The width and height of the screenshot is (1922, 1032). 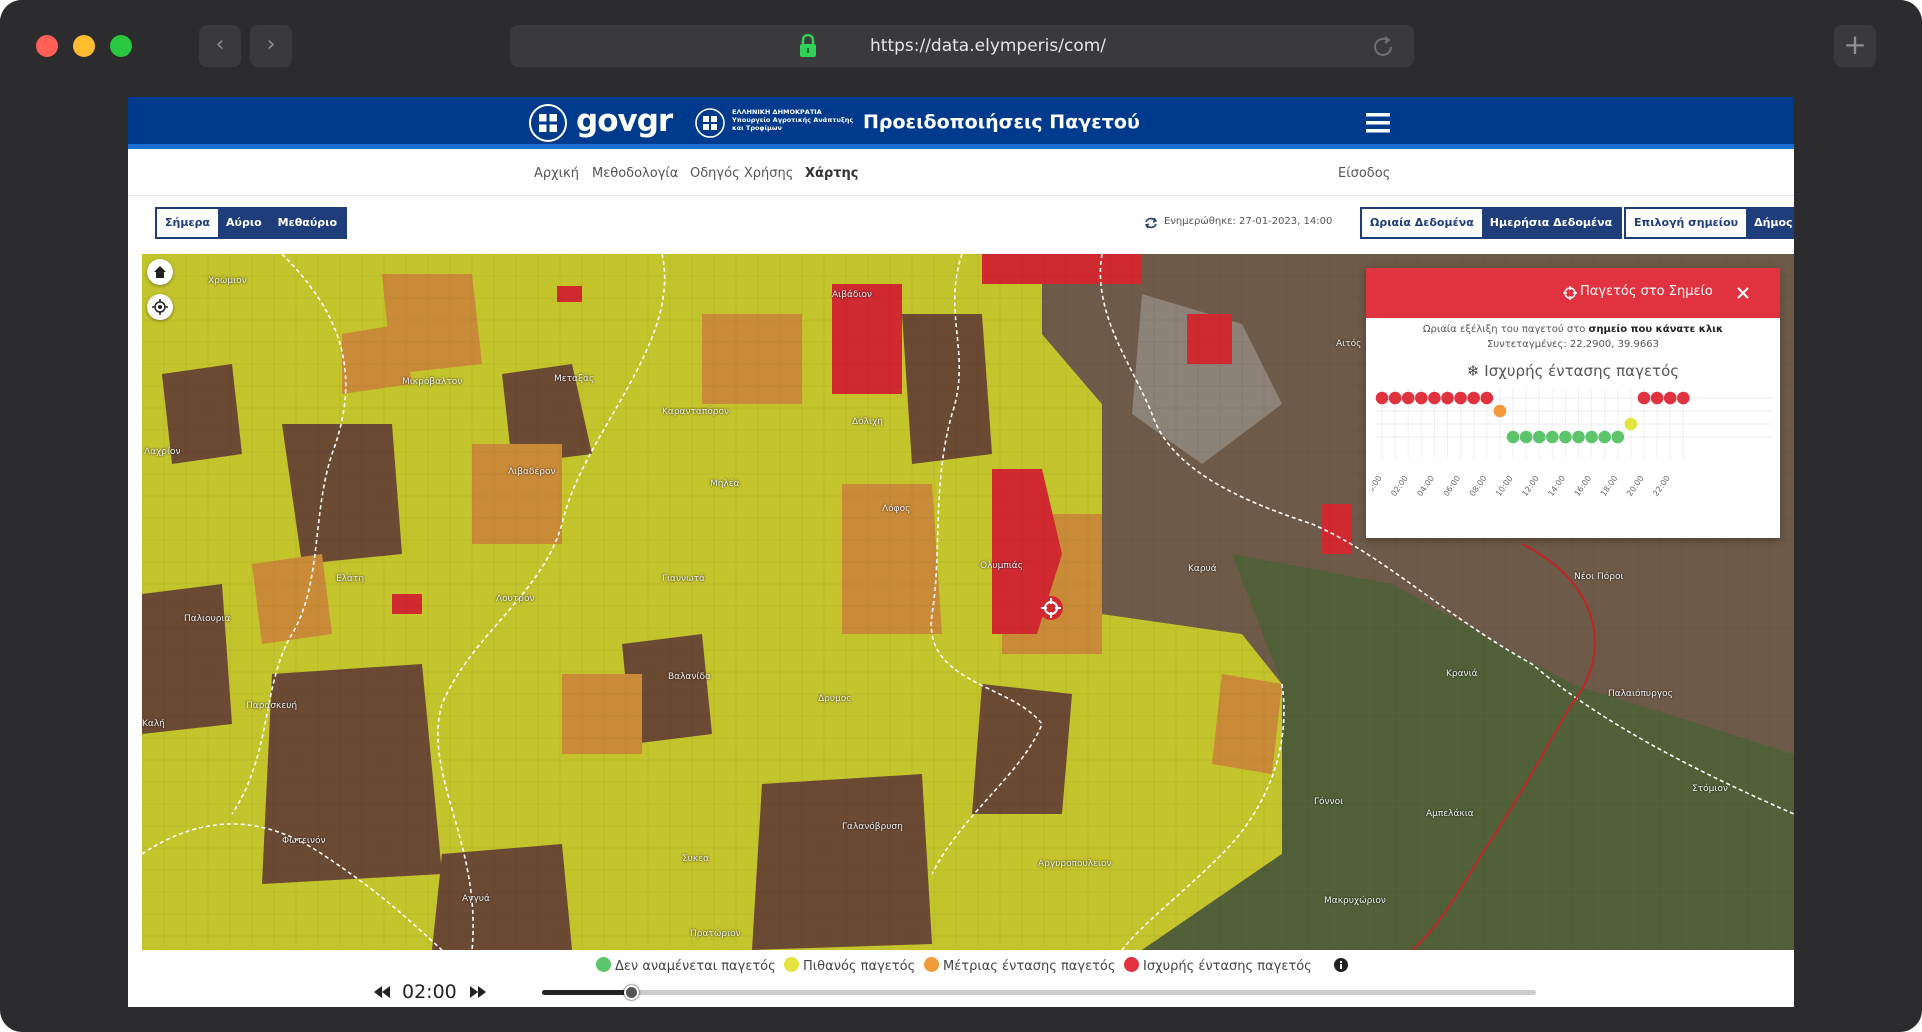 I want to click on address-bar: https://data.elymperis/com/, so click(x=962, y=46).